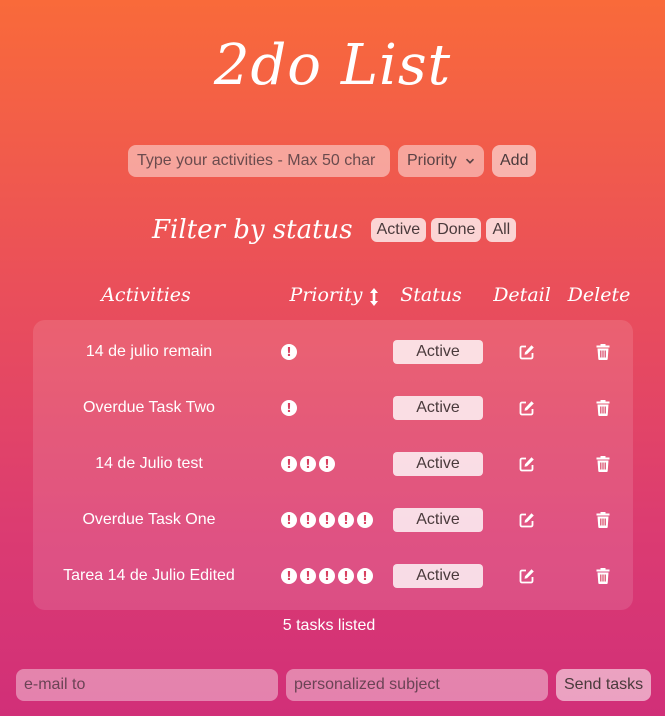  Describe the element at coordinates (456, 230) in the screenshot. I see `filter-done-button: Done` at that location.